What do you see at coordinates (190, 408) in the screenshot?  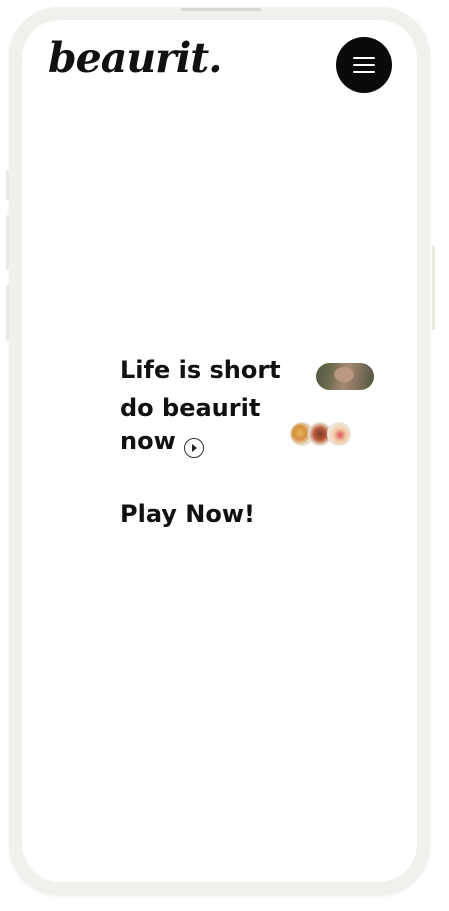 I see `hero-headline-line-2: do beaurit` at bounding box center [190, 408].